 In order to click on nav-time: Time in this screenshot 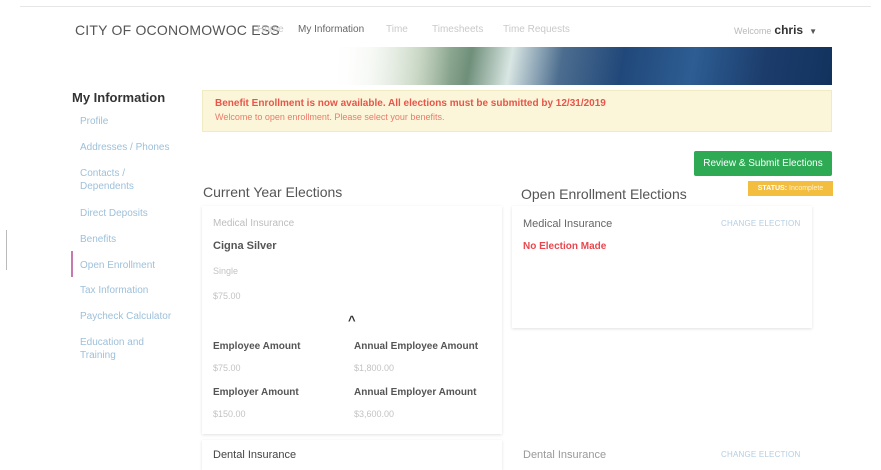, I will do `click(397, 29)`.